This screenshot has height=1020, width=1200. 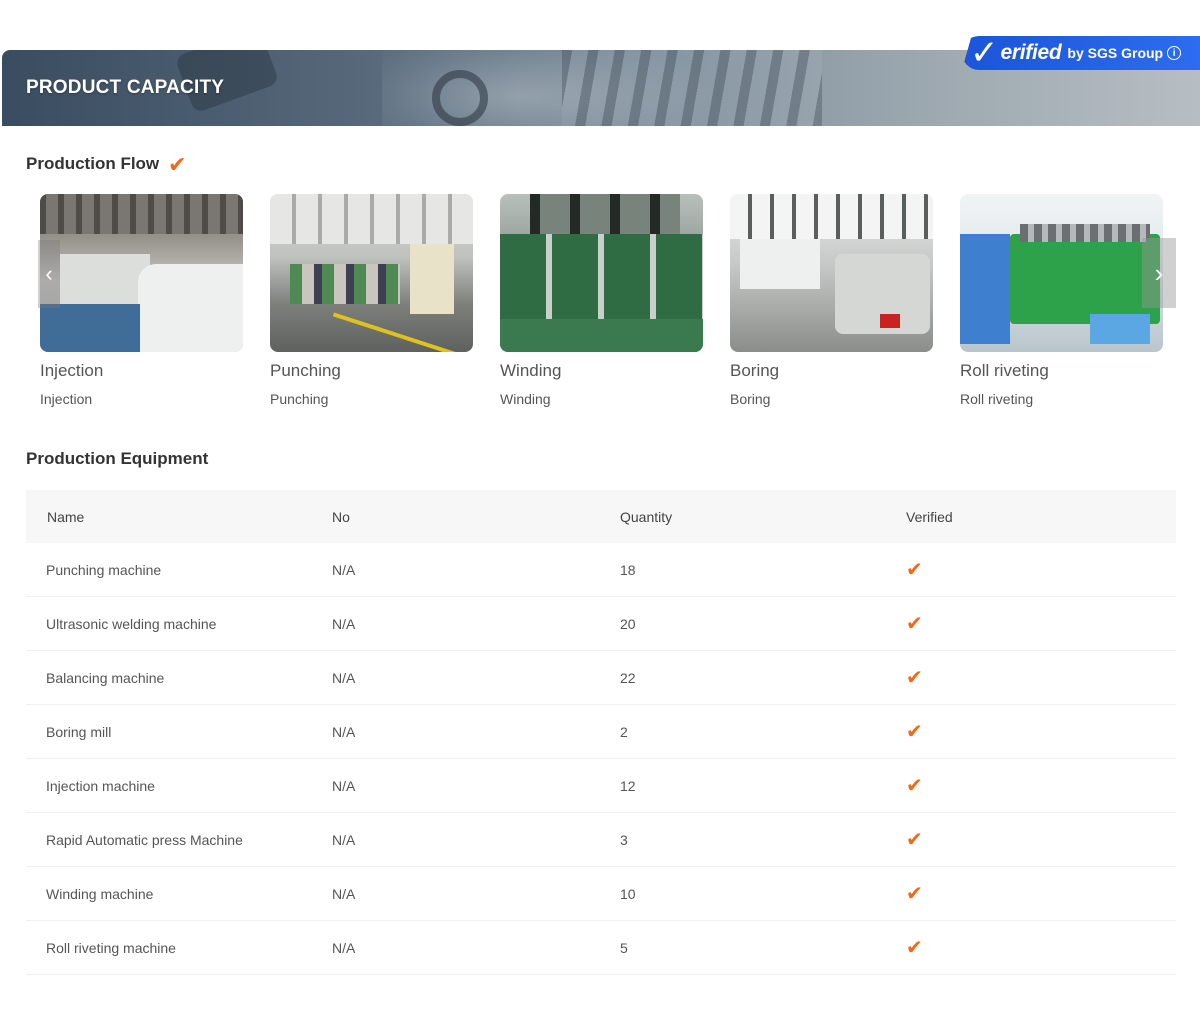 What do you see at coordinates (755, 370) in the screenshot?
I see `flow-card-label: Boring` at bounding box center [755, 370].